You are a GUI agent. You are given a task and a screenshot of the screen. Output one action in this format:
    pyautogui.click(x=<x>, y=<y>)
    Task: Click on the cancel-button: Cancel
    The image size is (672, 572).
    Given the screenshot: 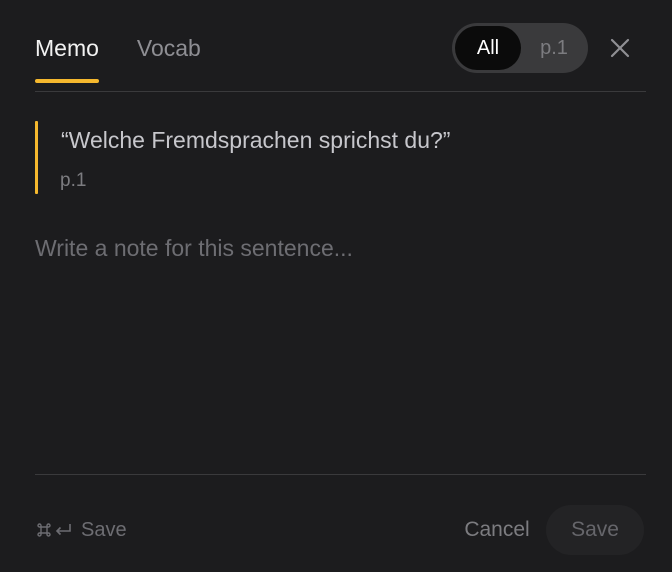 What is the action you would take?
    pyautogui.click(x=497, y=530)
    